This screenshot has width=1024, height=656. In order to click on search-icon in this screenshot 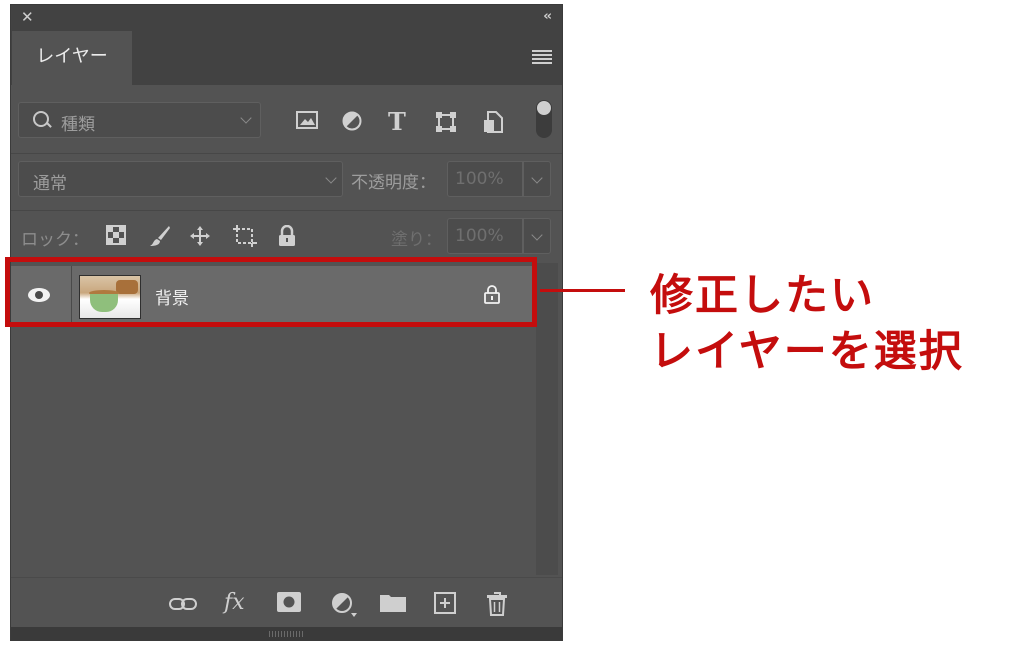, I will do `click(41, 119)`.